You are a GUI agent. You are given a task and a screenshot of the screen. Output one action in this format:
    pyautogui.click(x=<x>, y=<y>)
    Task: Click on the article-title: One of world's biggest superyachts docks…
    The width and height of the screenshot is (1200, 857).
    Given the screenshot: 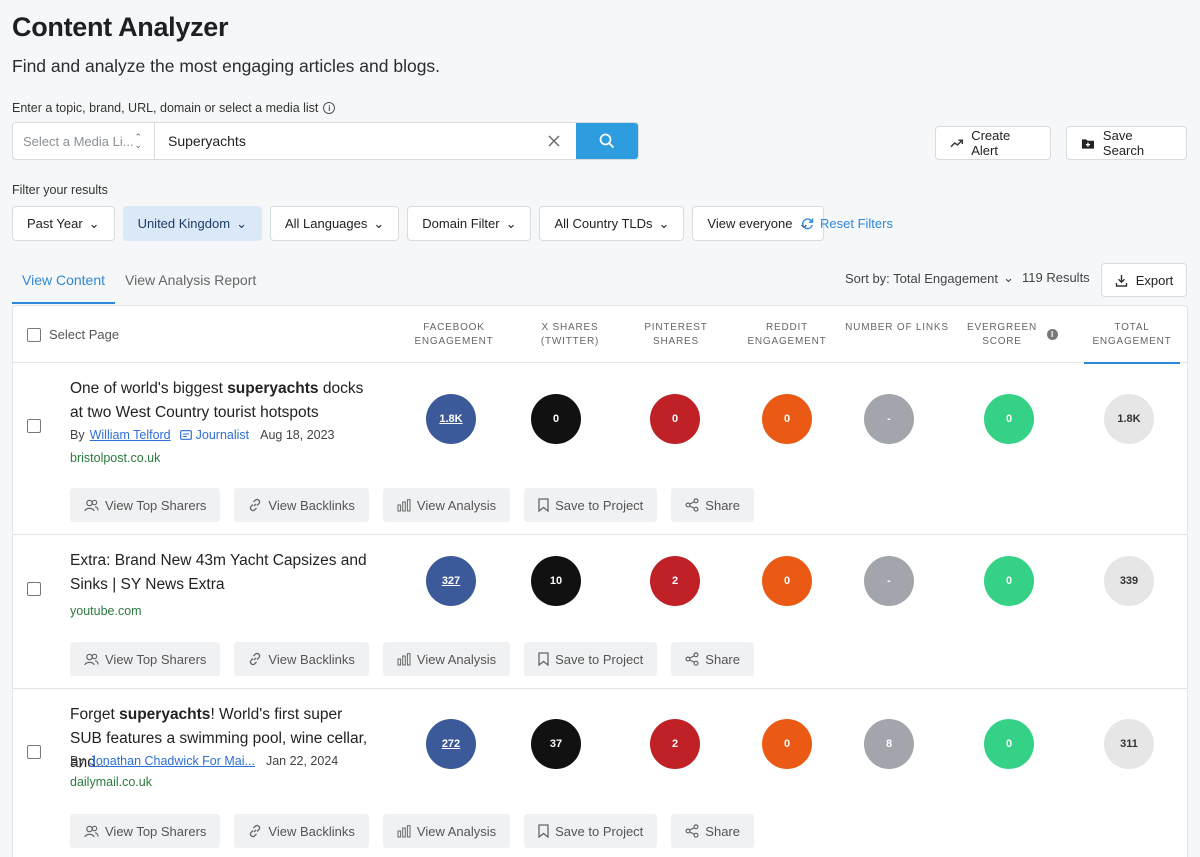 What is the action you would take?
    pyautogui.click(x=220, y=401)
    